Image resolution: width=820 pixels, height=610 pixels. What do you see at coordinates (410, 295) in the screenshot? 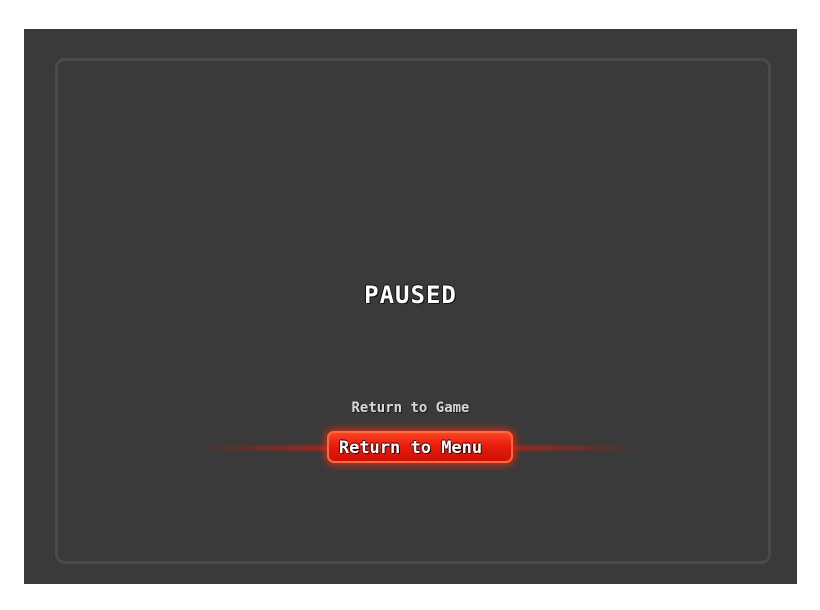
I see `paused-title: PAUSED` at bounding box center [410, 295].